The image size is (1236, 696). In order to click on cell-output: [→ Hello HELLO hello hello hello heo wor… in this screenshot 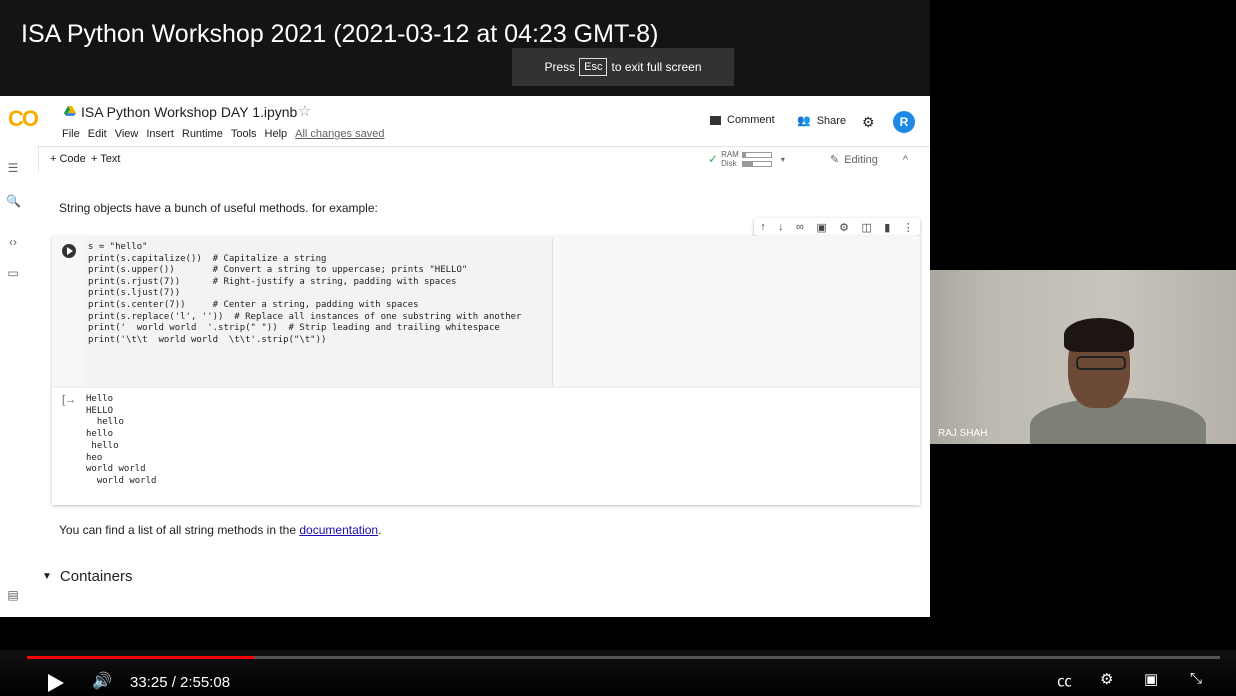, I will do `click(486, 446)`.